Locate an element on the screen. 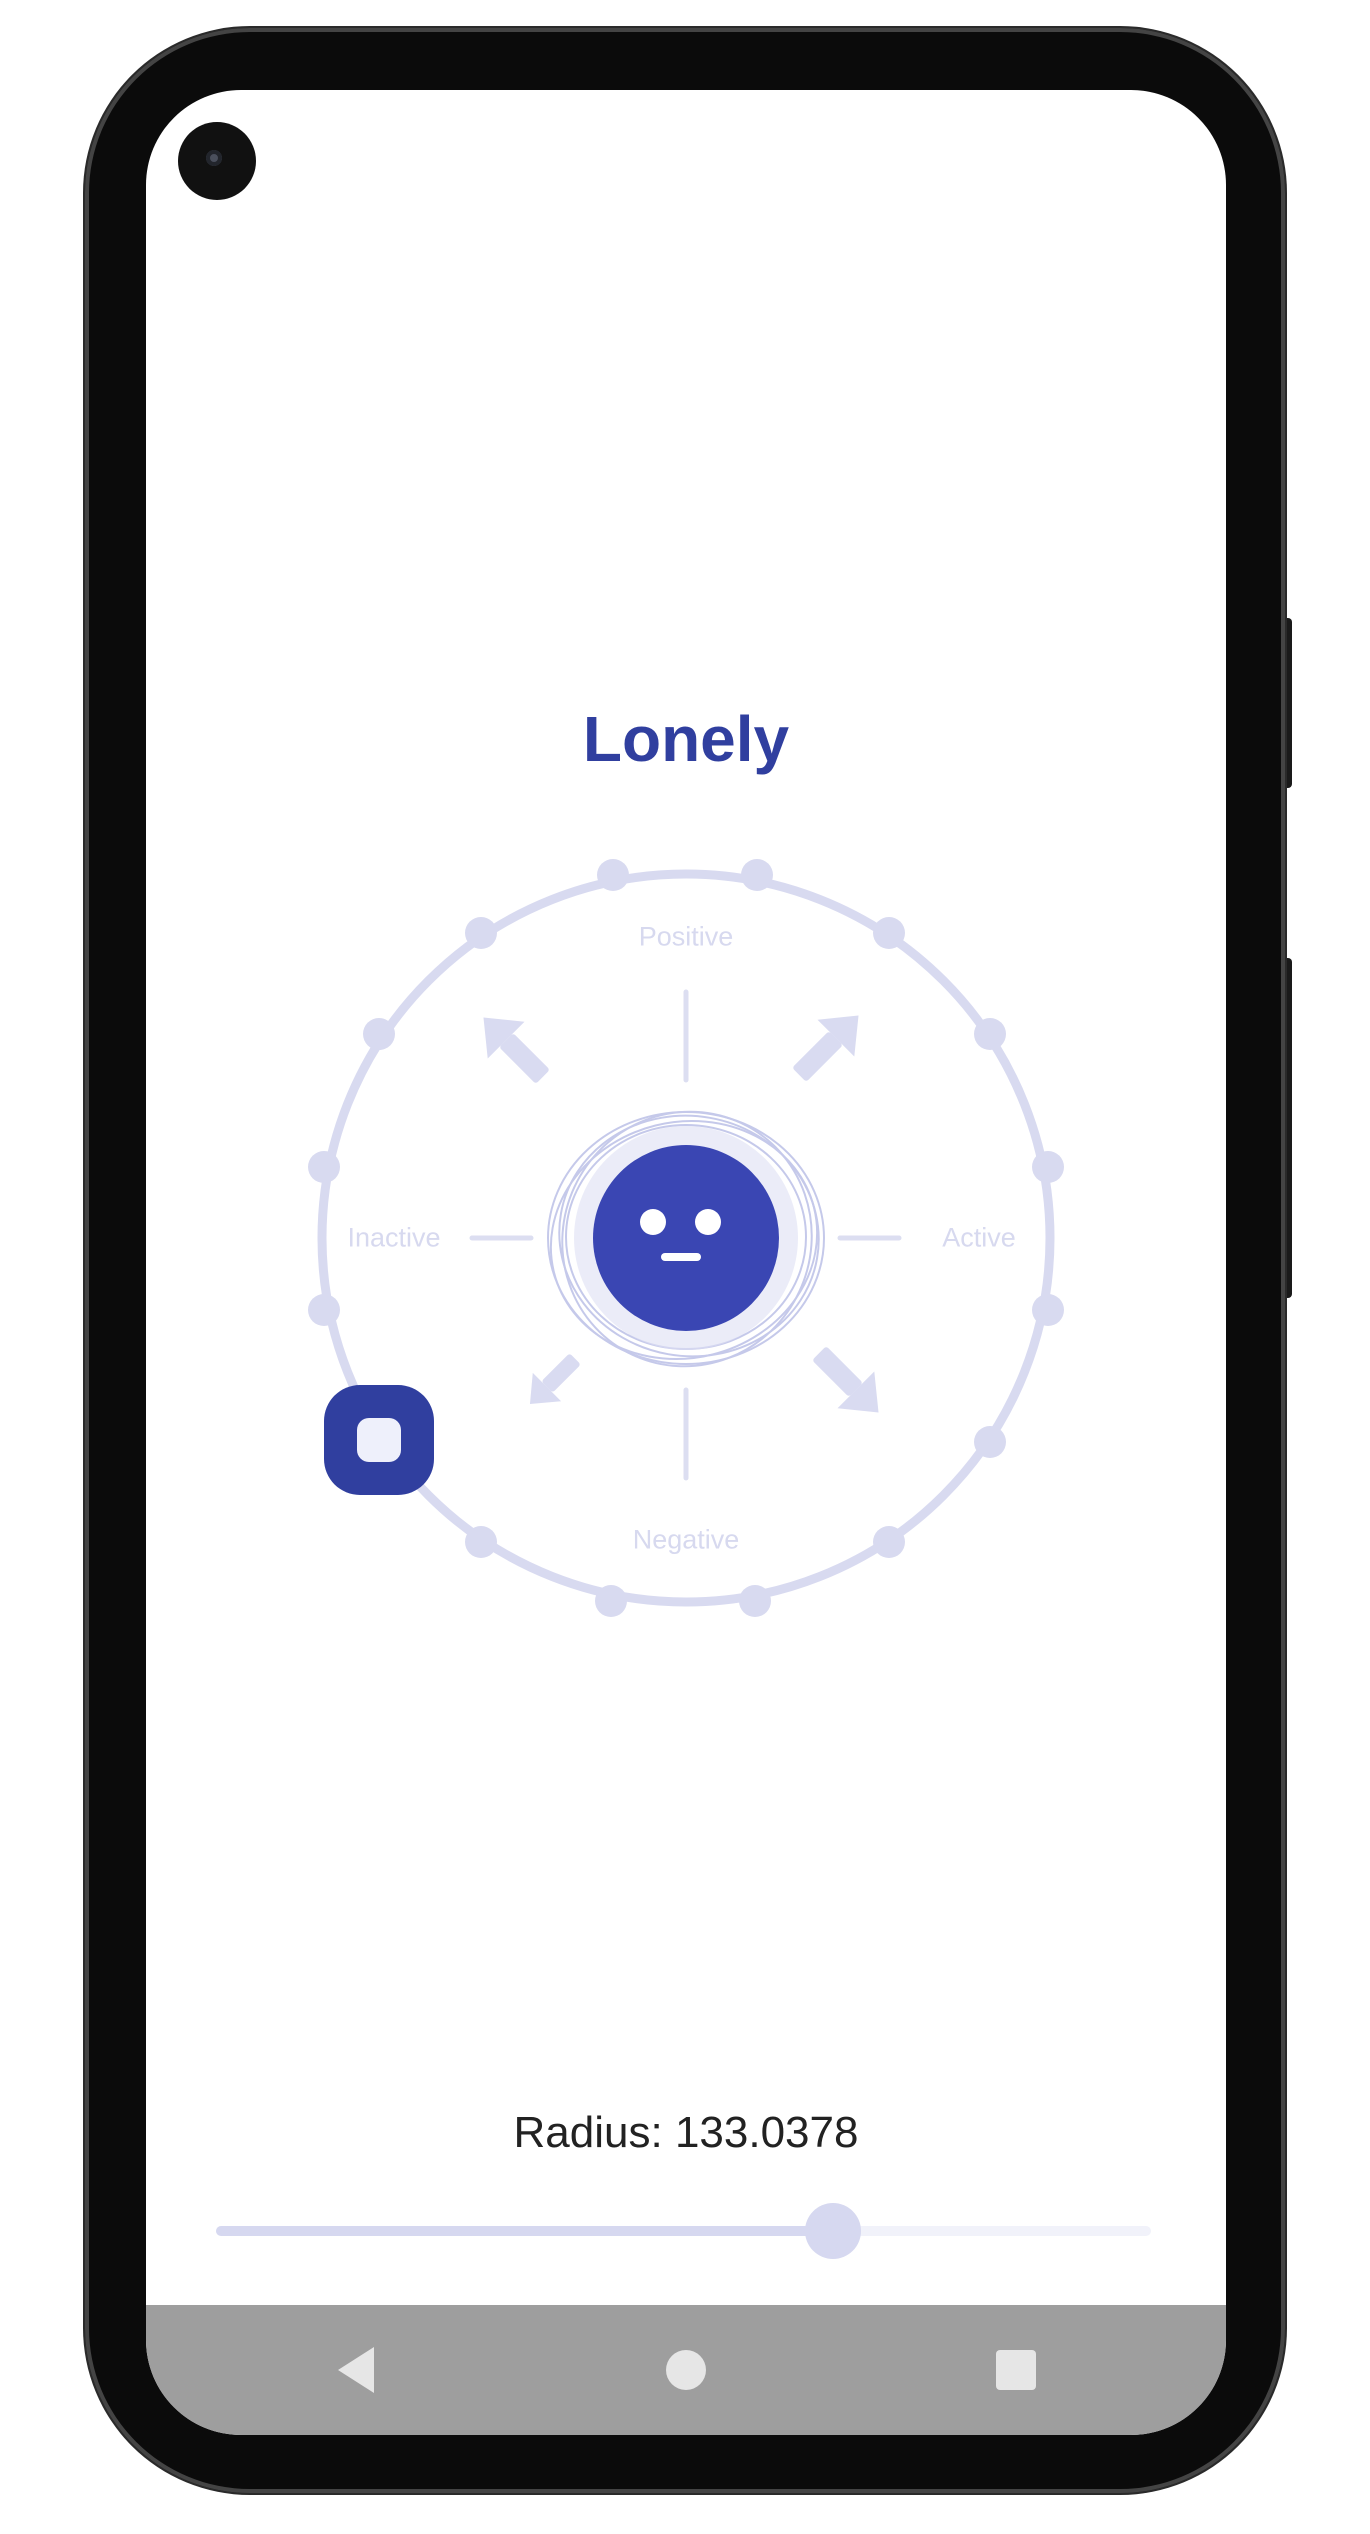  slider-fill is located at coordinates (524, 2231).